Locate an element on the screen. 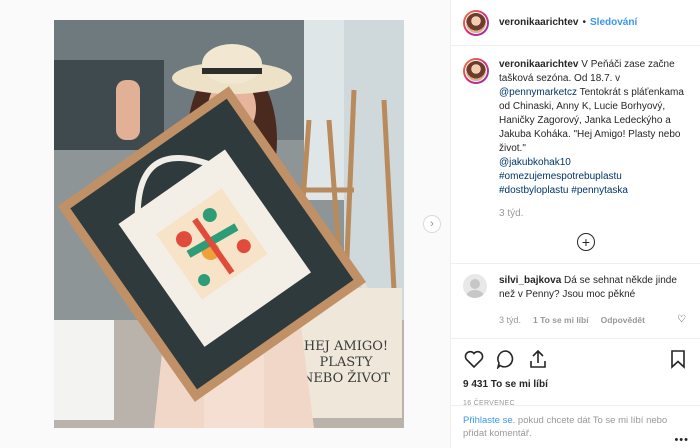  comment-icon is located at coordinates (506, 359).